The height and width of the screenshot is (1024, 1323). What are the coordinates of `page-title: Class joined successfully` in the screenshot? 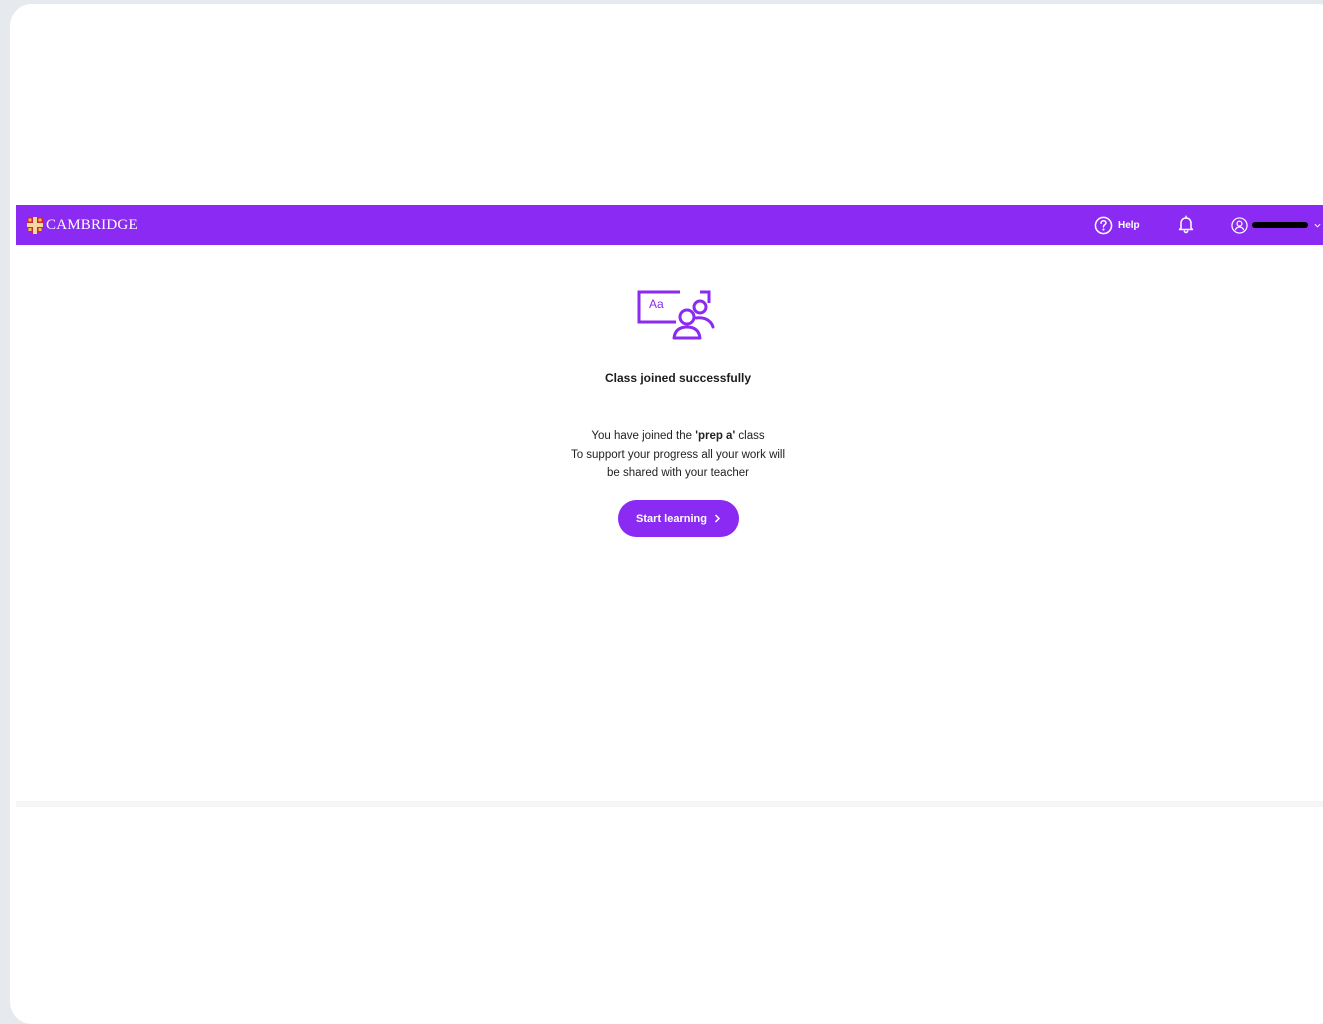 It's located at (678, 378).